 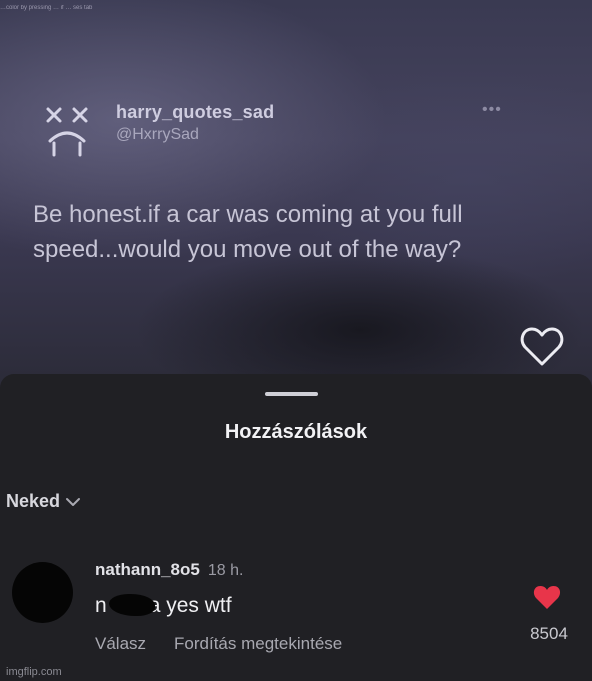 I want to click on comment-like-count: 8504, so click(x=549, y=633).